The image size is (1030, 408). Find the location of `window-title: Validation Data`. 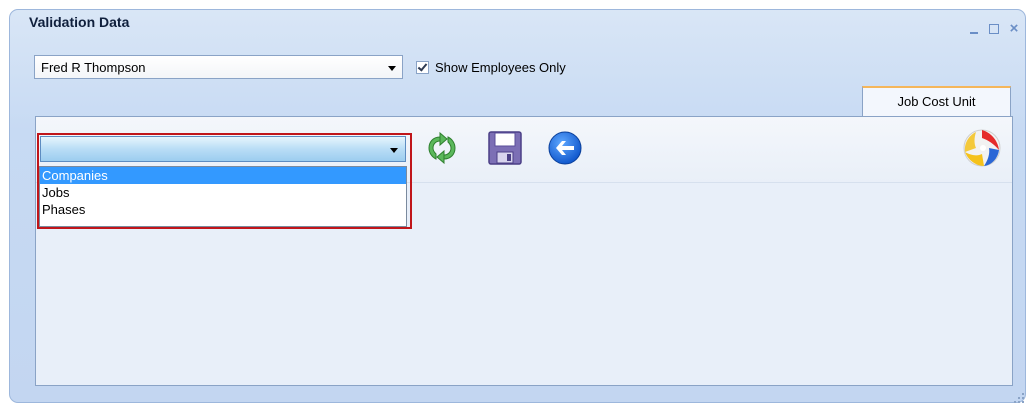

window-title: Validation Data is located at coordinates (79, 22).